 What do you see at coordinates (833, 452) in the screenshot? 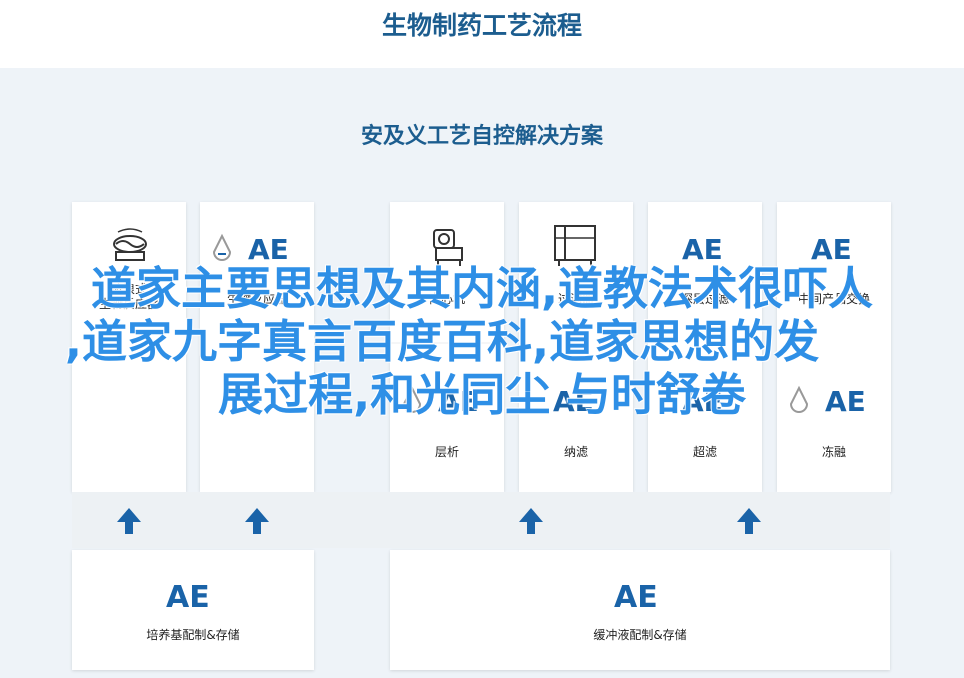
I see `card-label: 冻融` at bounding box center [833, 452].